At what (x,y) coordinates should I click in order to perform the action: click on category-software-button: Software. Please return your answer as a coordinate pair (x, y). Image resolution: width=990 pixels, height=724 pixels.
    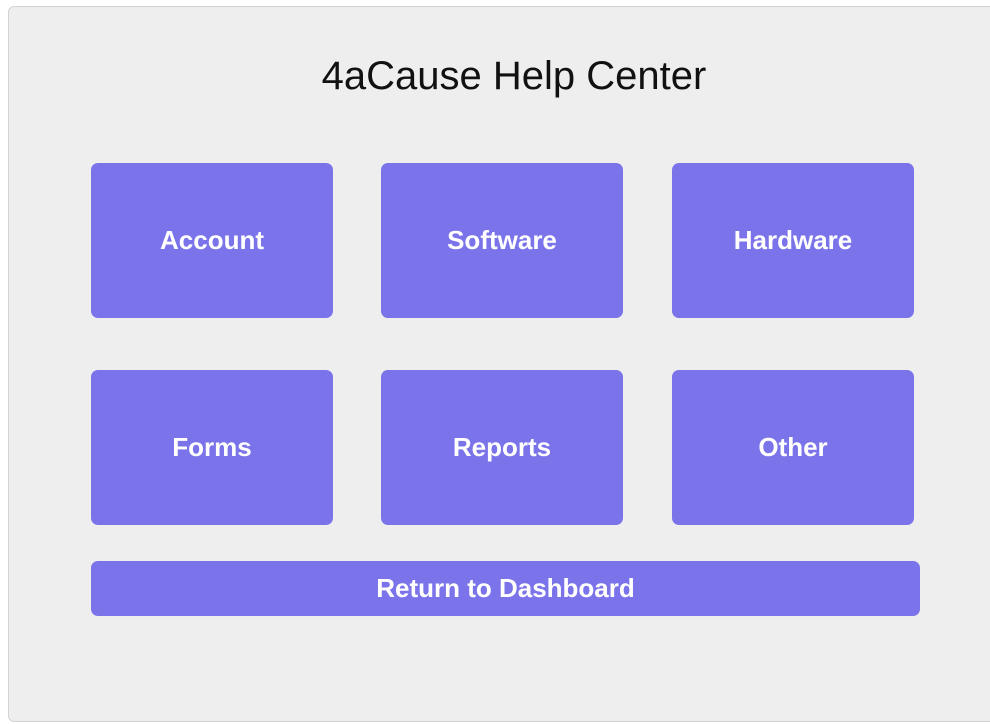
    Looking at the image, I should click on (502, 240).